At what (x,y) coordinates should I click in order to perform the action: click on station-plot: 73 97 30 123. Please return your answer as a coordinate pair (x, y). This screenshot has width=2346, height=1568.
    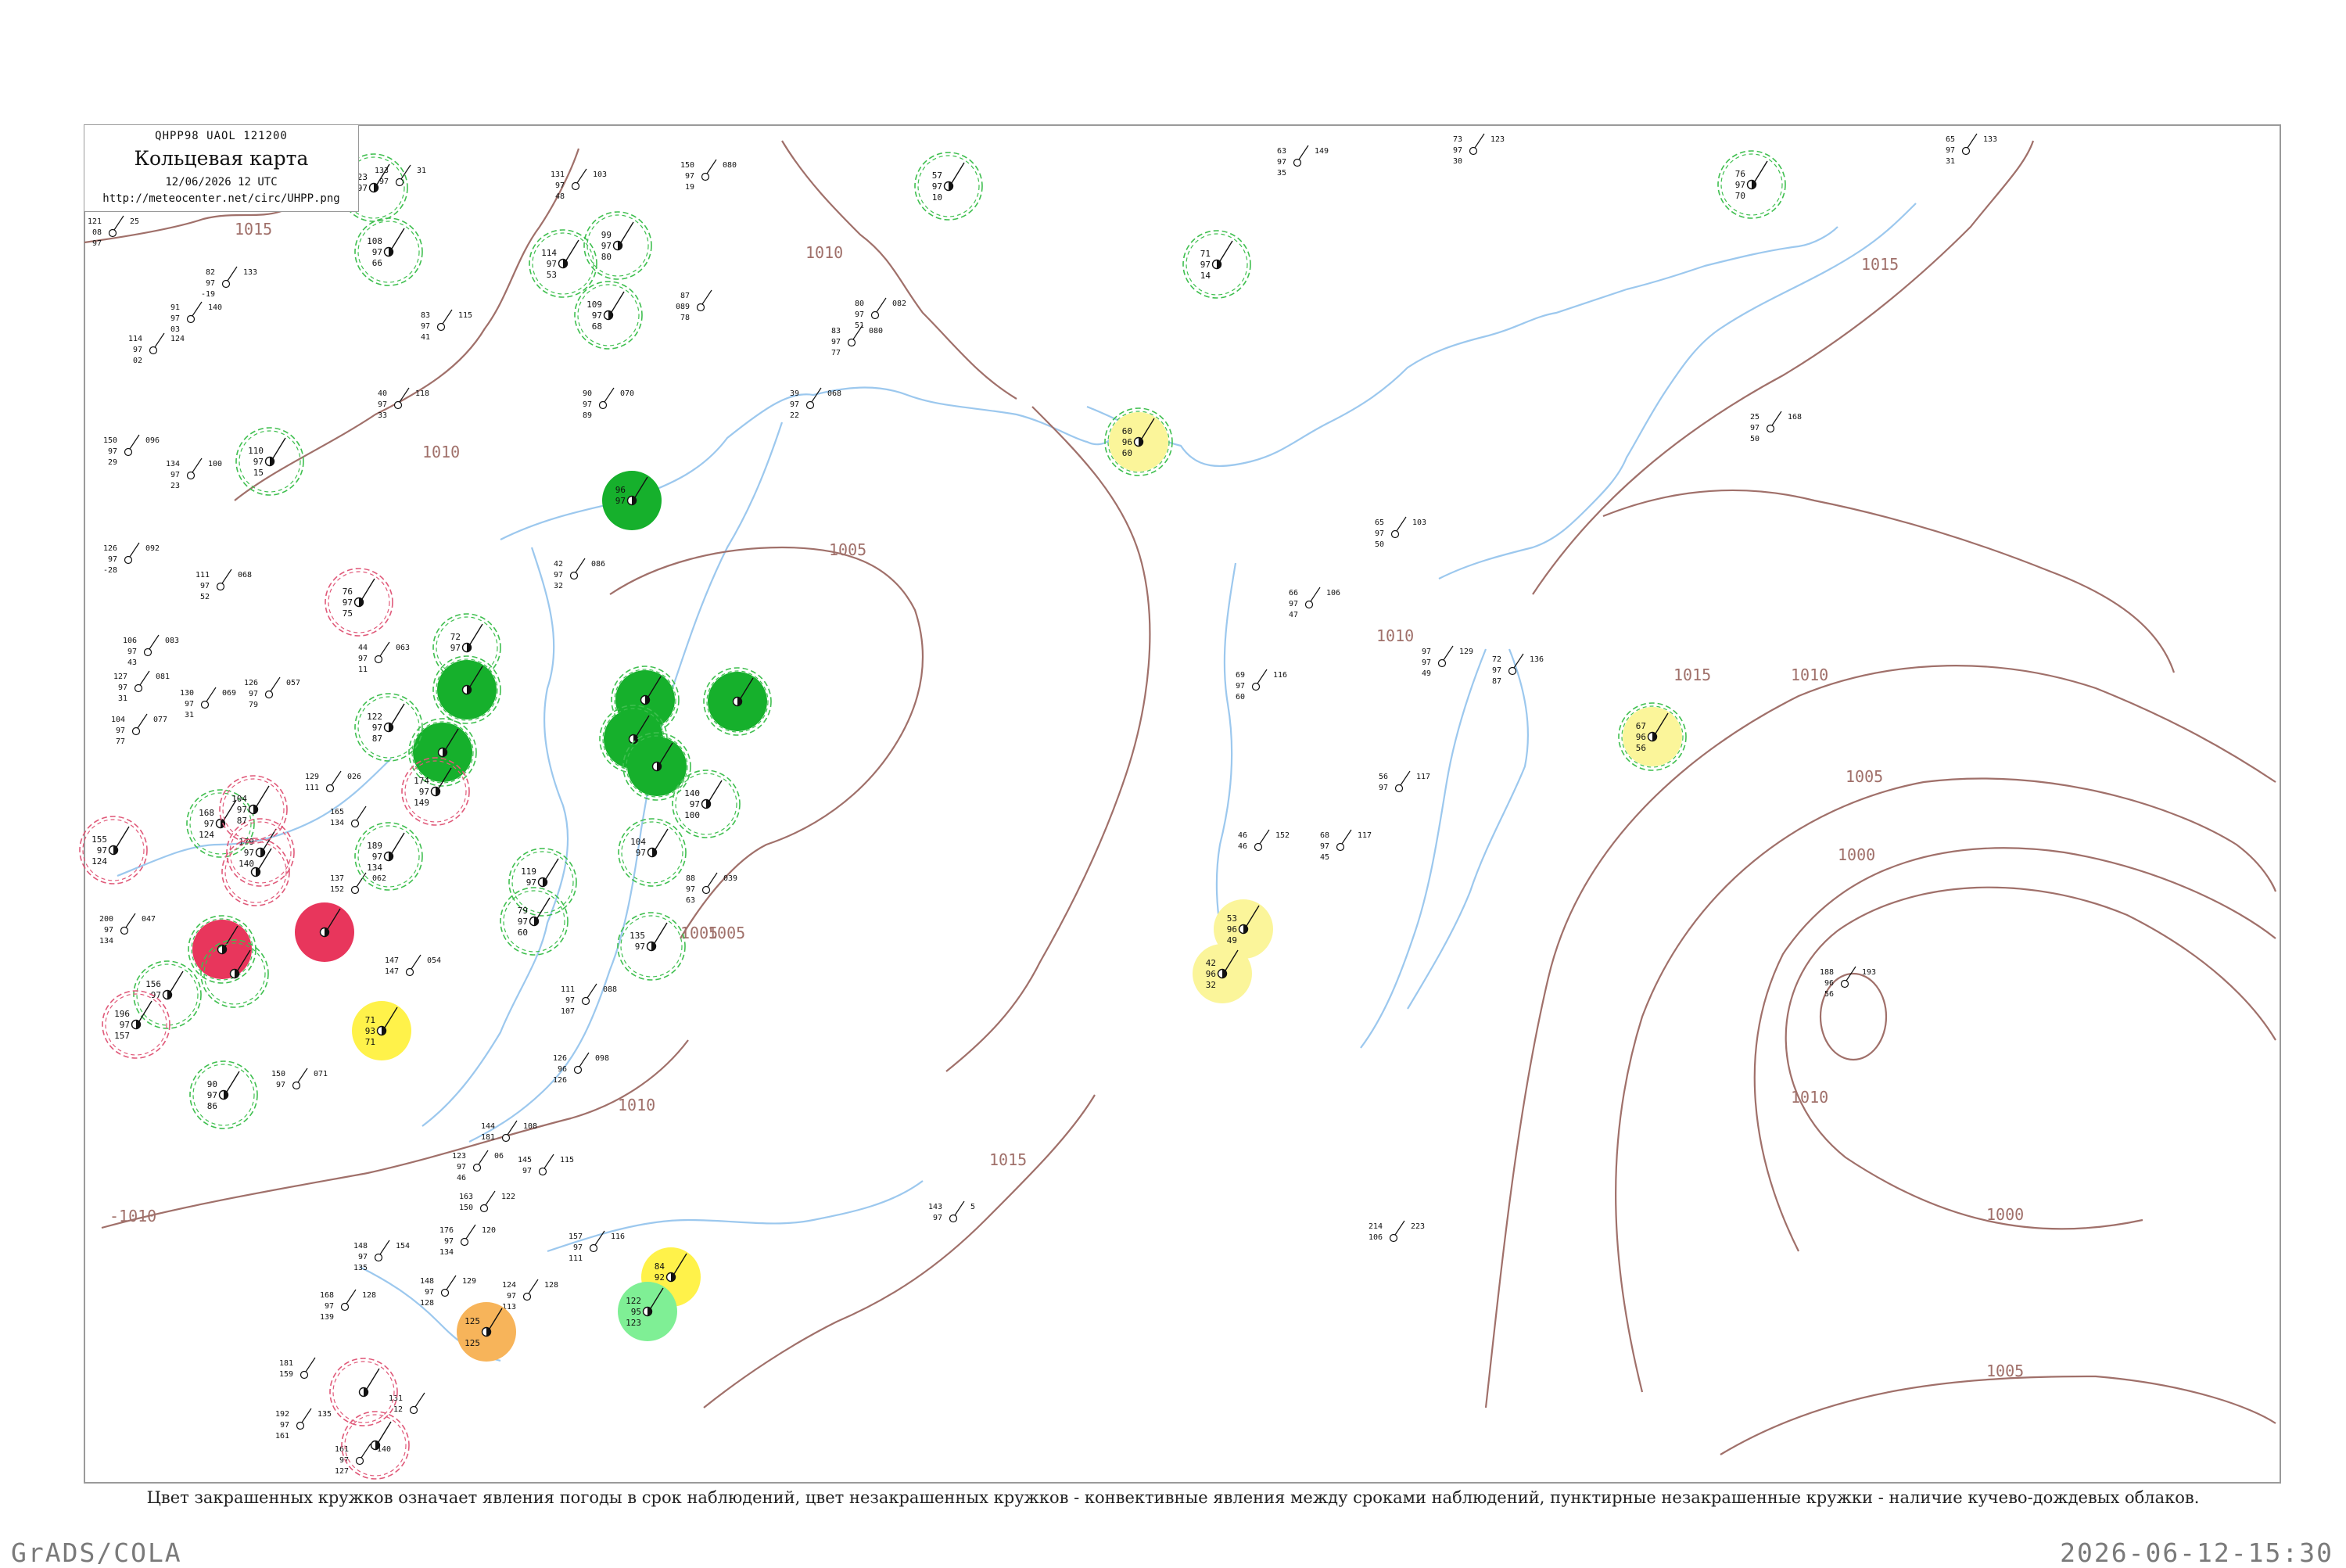
    Looking at the image, I should click on (1479, 149).